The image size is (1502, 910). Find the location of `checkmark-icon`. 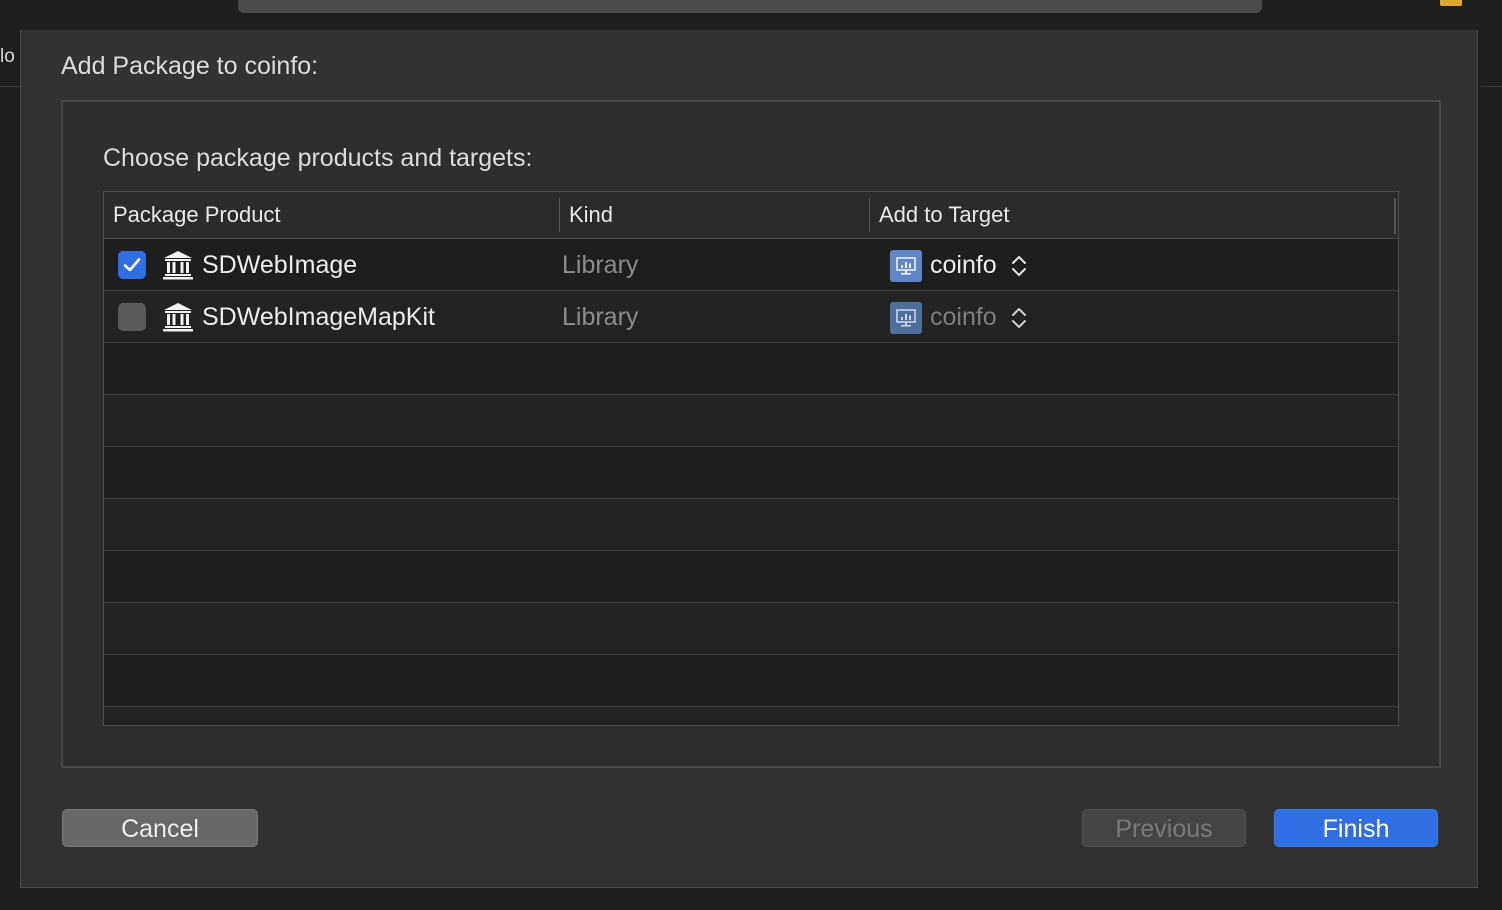

checkmark-icon is located at coordinates (132, 265).